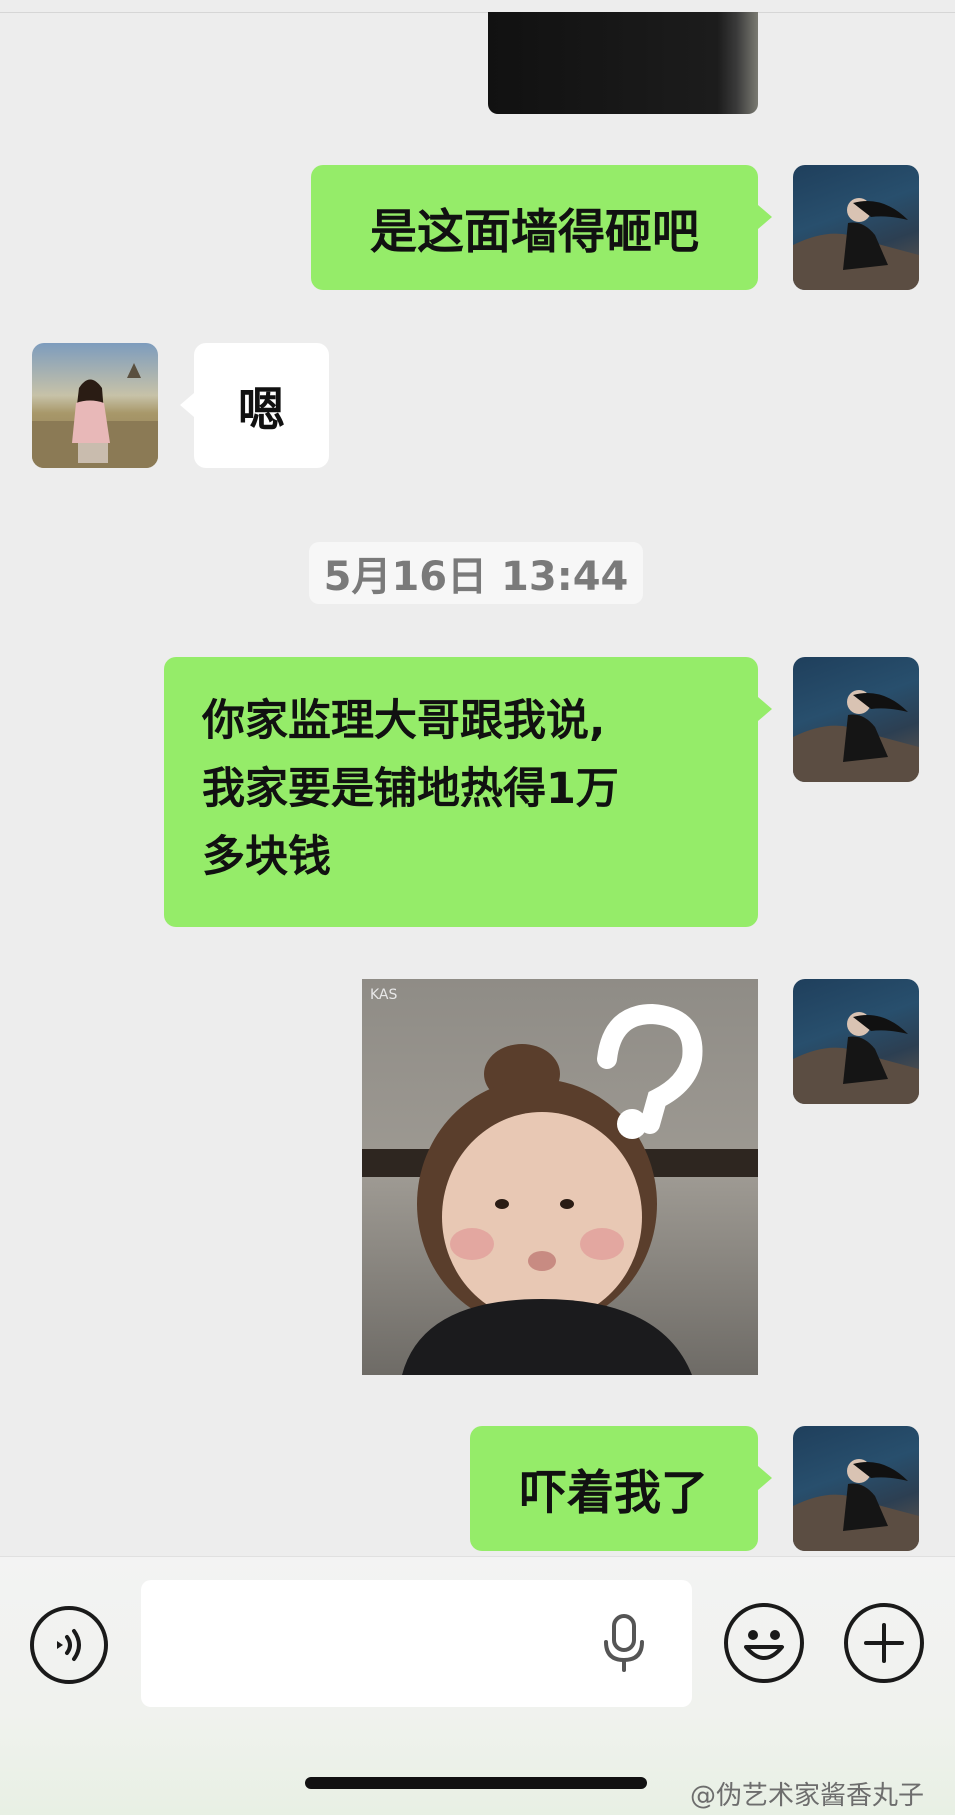 Image resolution: width=955 pixels, height=1815 pixels. Describe the element at coordinates (266, 857) in the screenshot. I see `message-text-line: 多块钱` at that location.